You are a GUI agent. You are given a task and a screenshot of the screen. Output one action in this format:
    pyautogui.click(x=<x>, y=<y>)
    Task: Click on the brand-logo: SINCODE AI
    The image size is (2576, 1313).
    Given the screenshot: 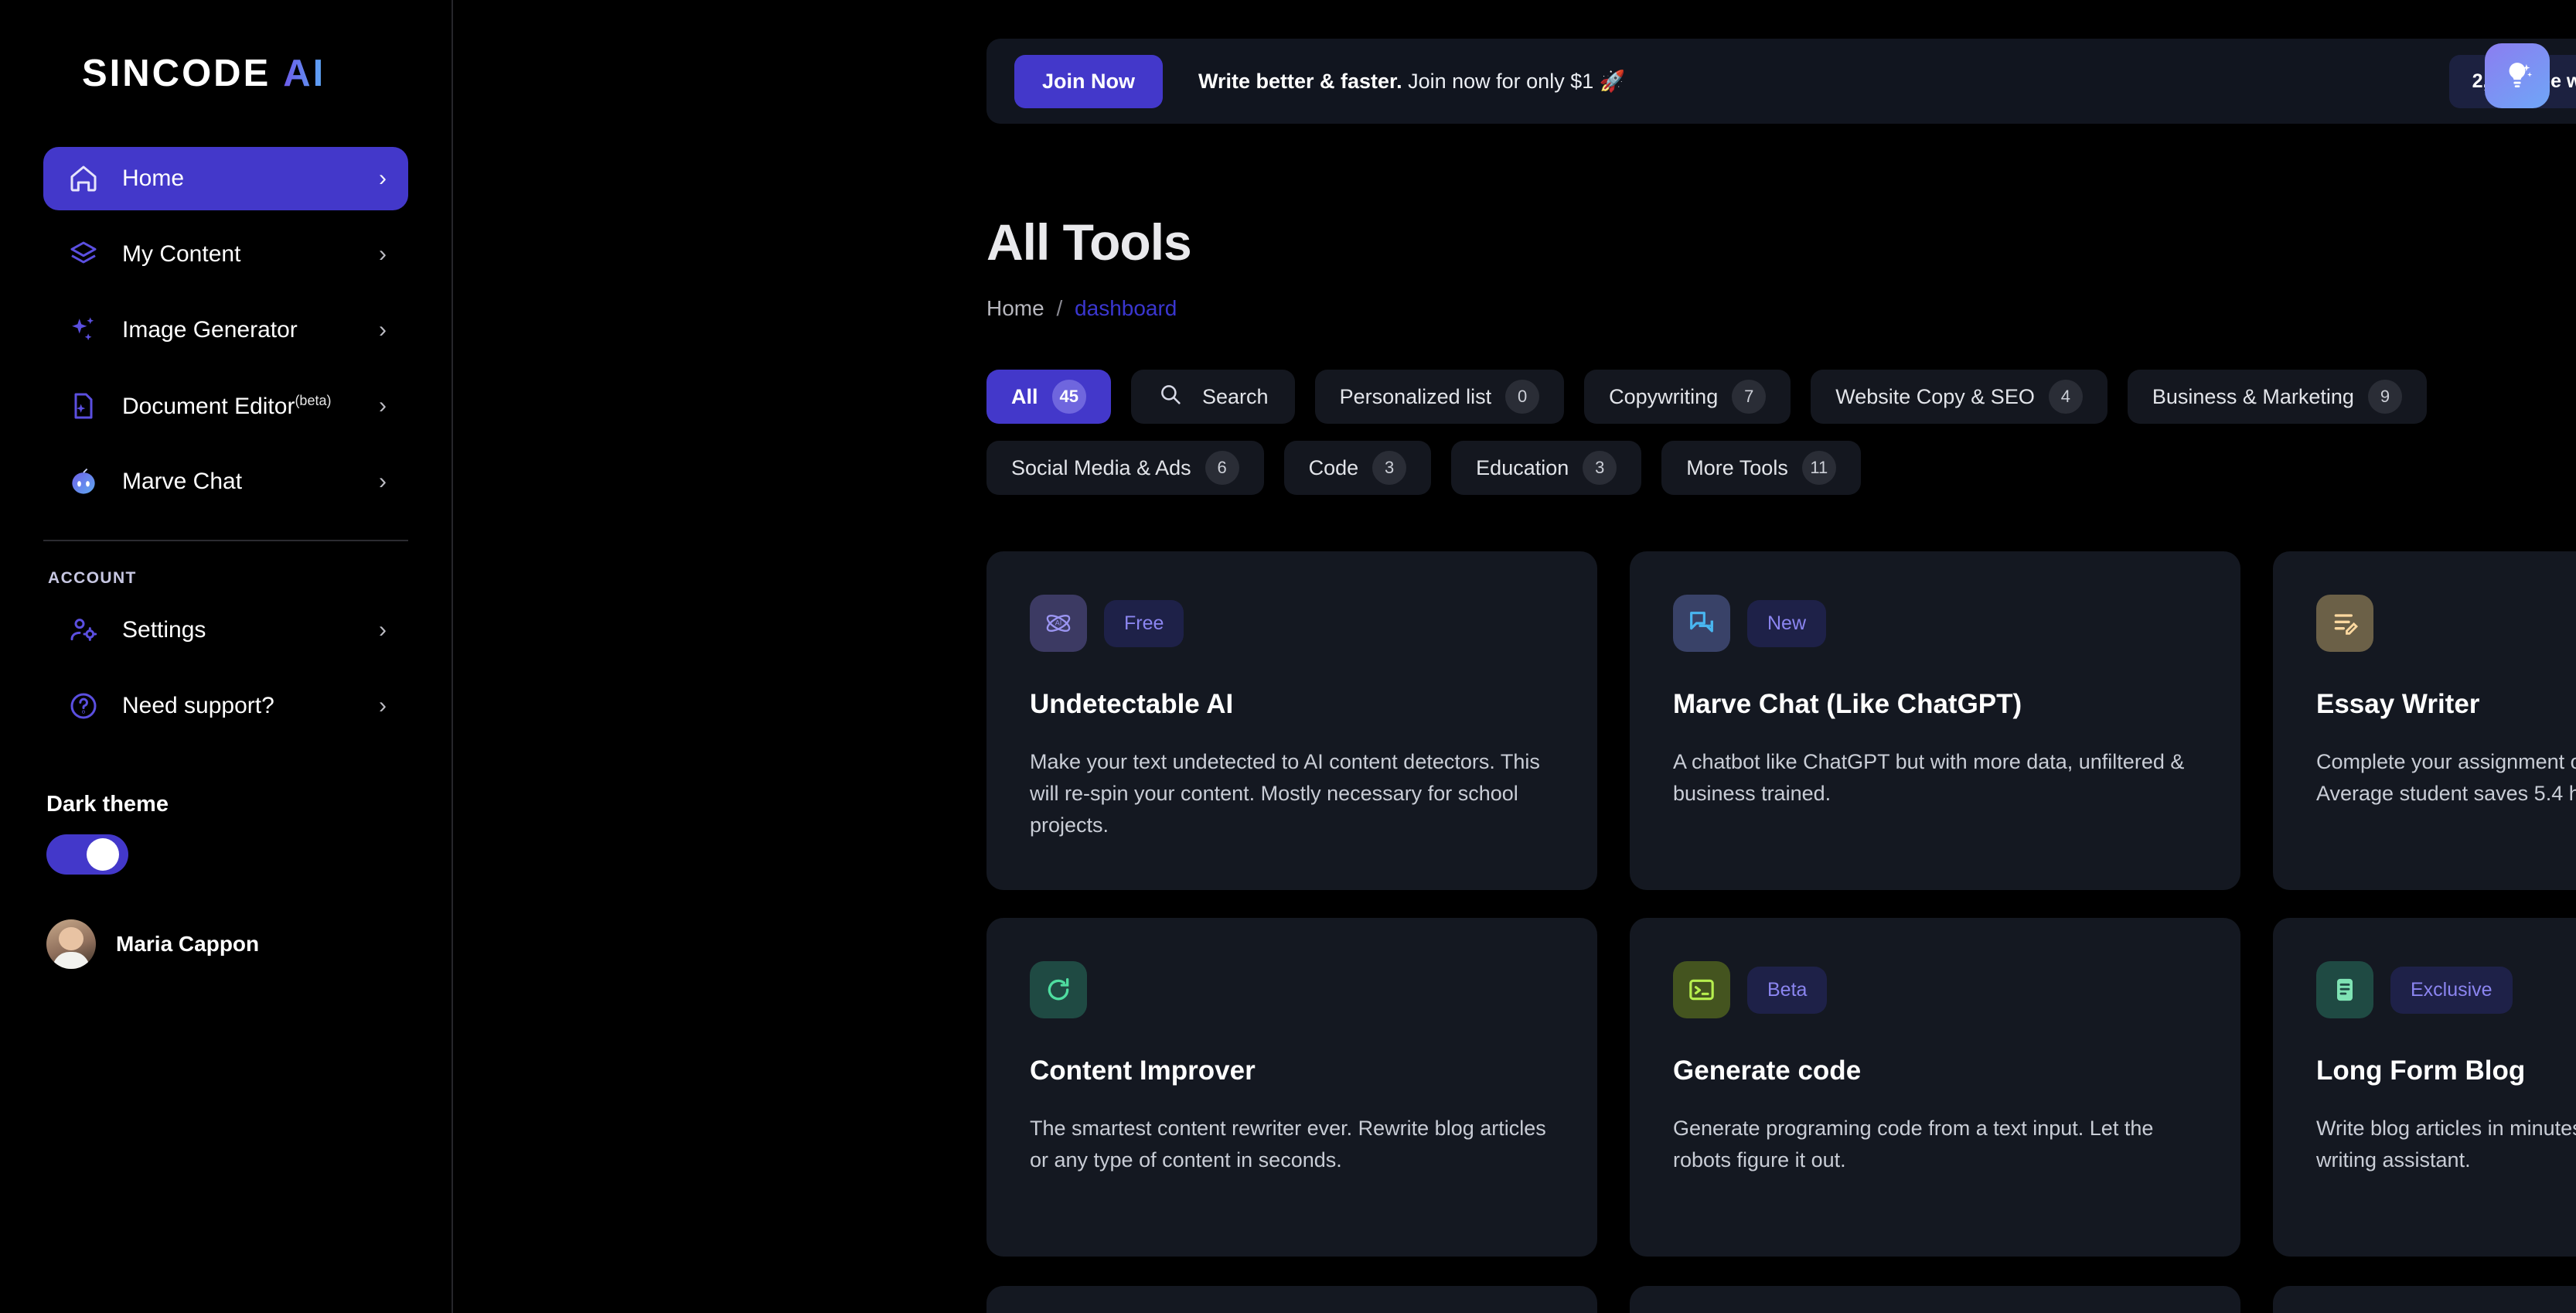 What is the action you would take?
    pyautogui.click(x=225, y=74)
    